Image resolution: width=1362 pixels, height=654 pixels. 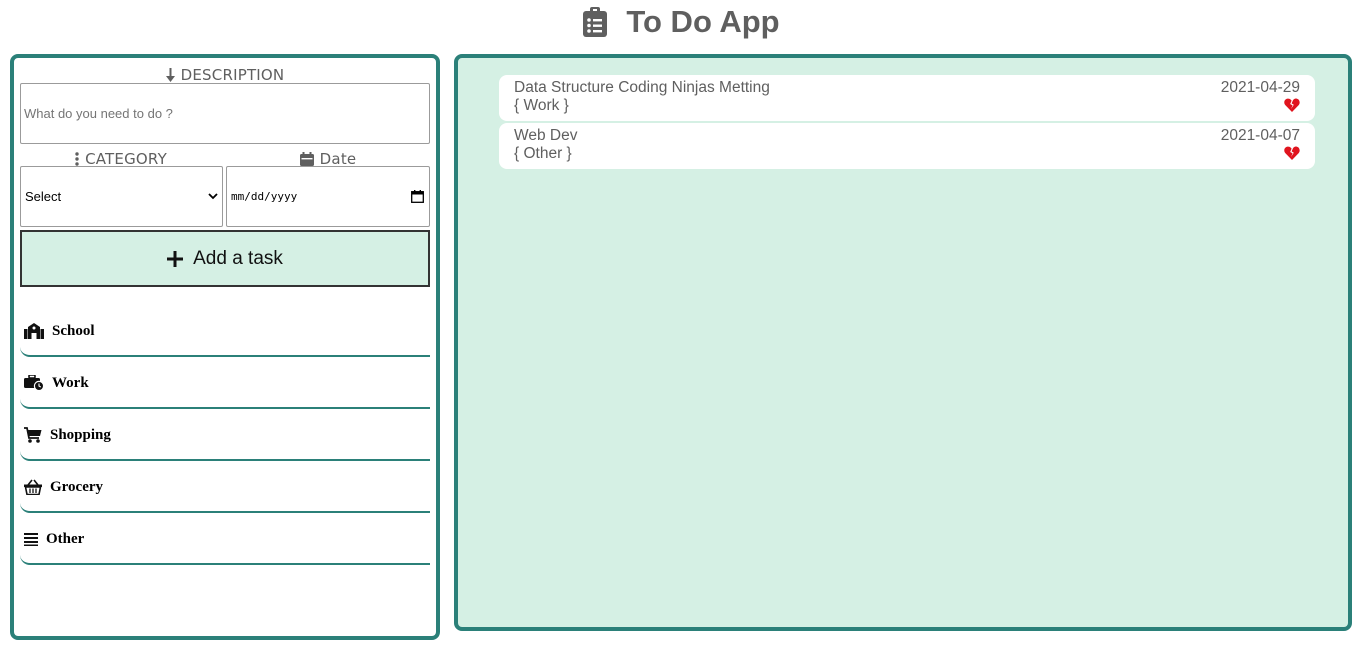 I want to click on task-description: Data Structure Coding Ninjas Metting, so click(x=642, y=87).